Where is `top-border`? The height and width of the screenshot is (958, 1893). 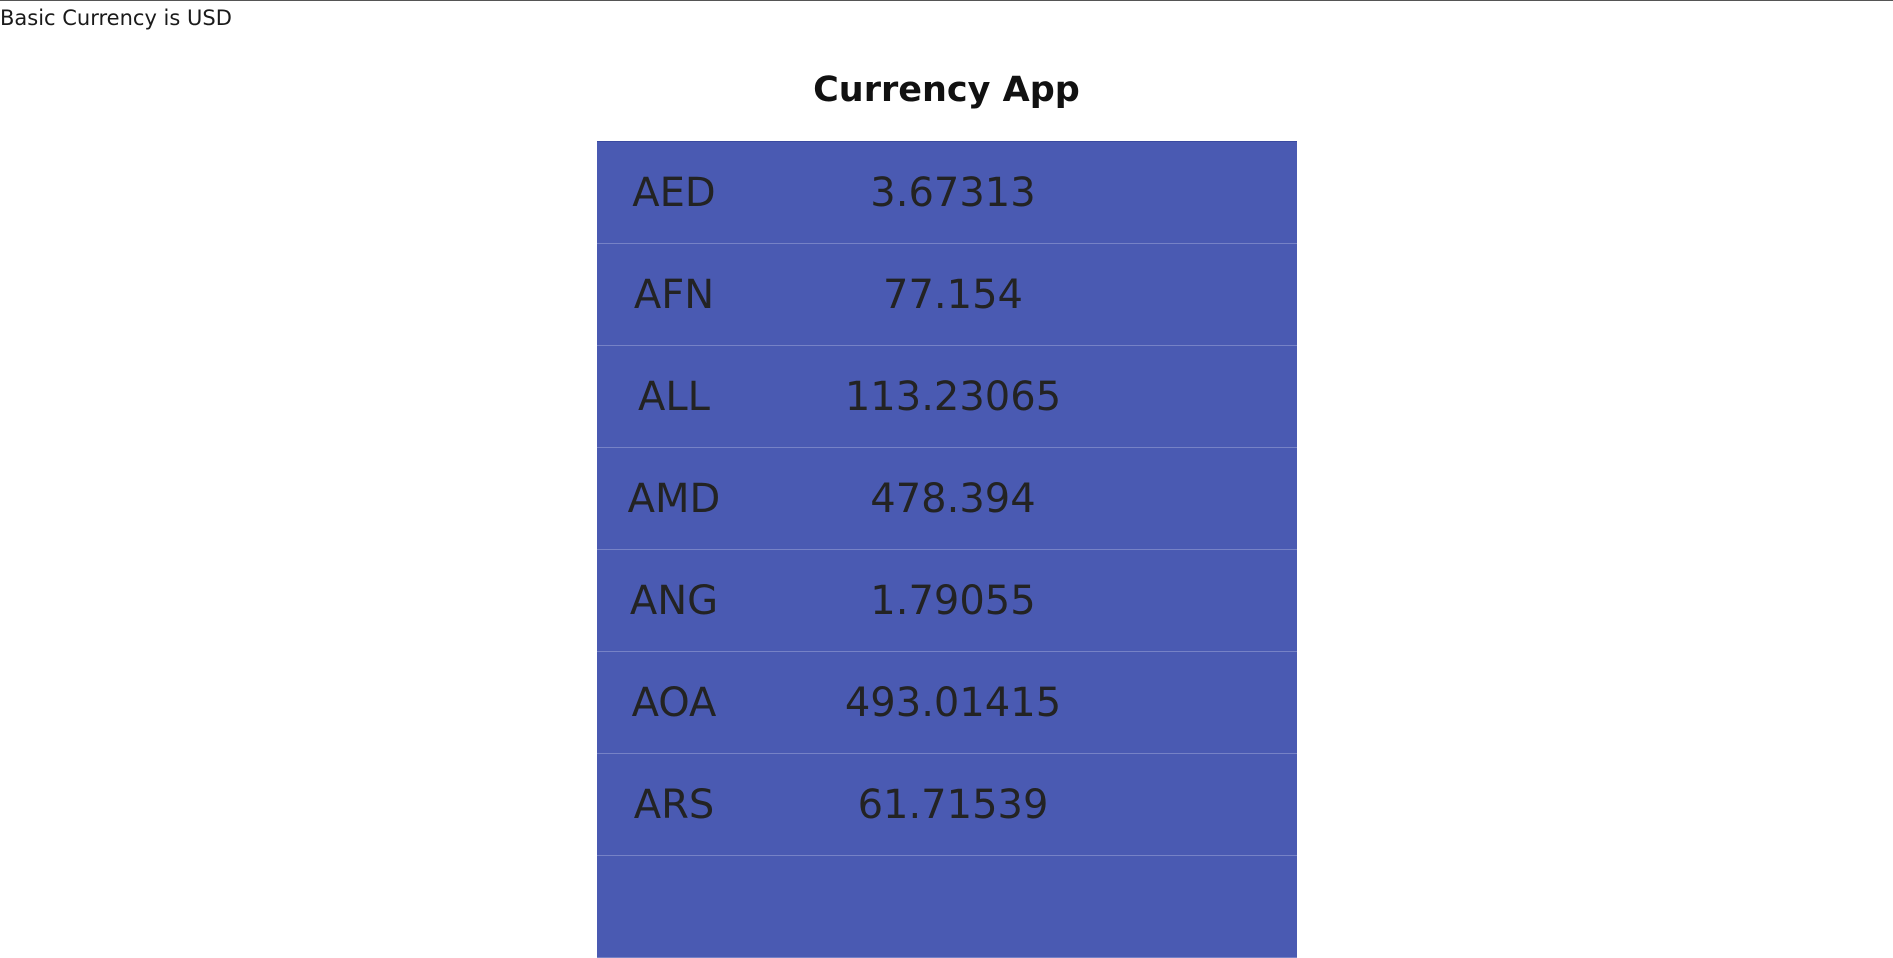 top-border is located at coordinates (946, 0).